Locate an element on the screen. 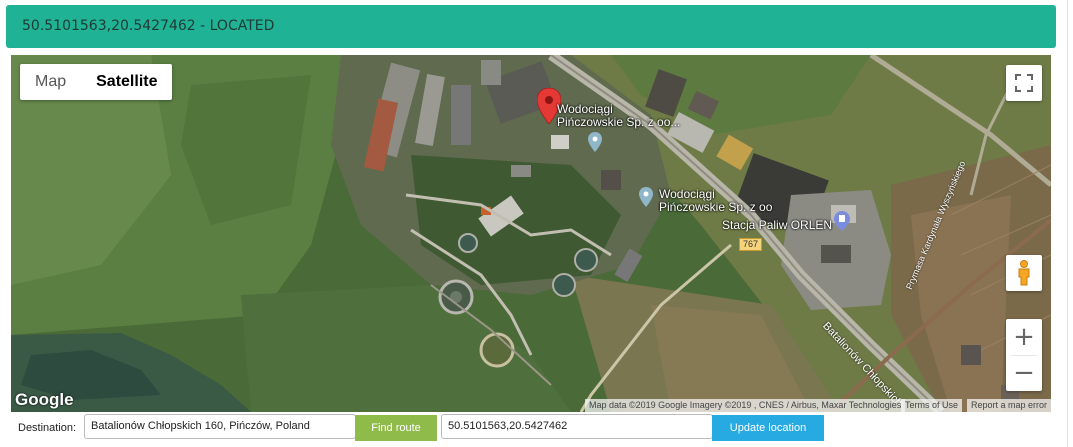  fullscreen-button is located at coordinates (1024, 83).